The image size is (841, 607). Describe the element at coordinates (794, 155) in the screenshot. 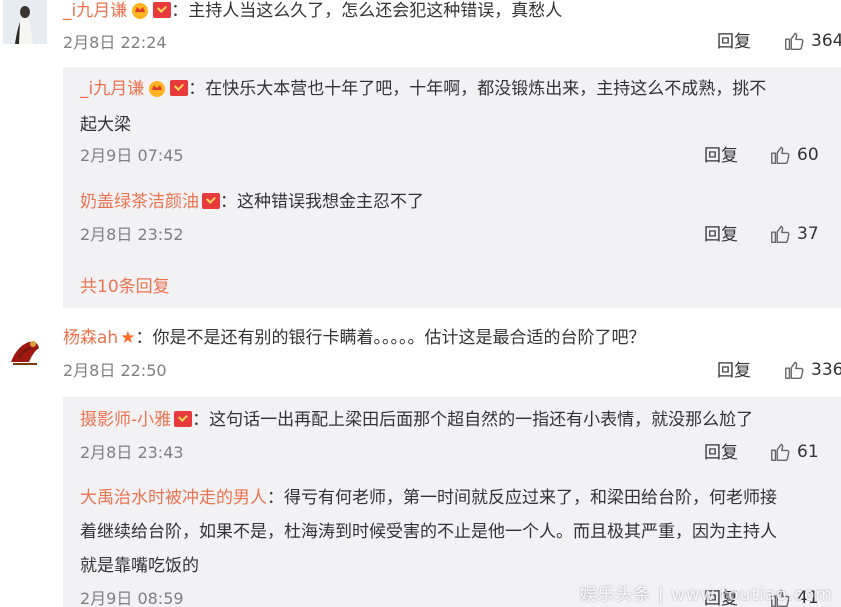

I see `like-button: 60` at that location.